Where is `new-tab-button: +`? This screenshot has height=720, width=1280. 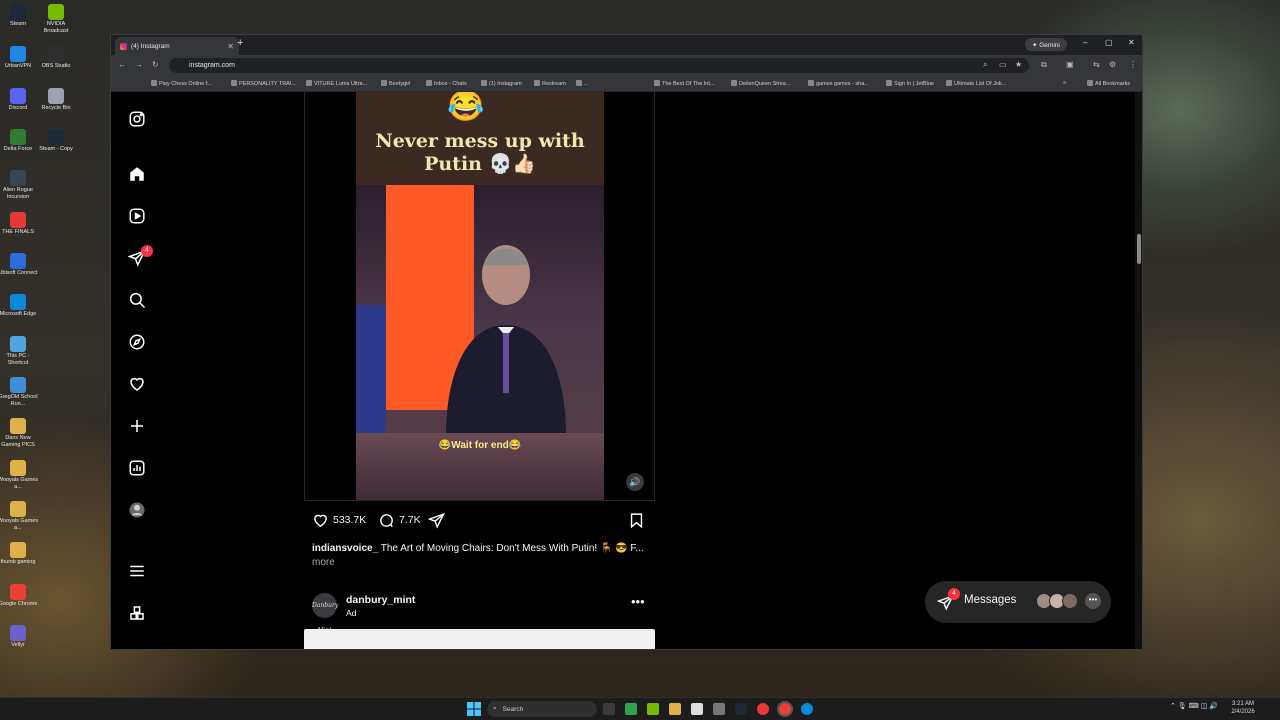 new-tab-button: + is located at coordinates (240, 43).